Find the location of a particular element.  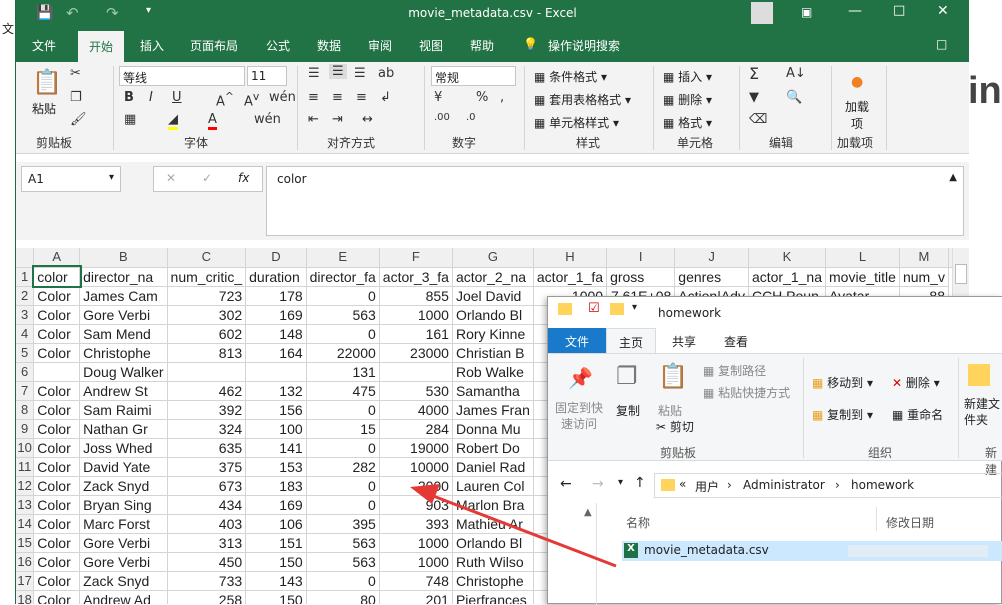

increase-indent-icon: ⇥ is located at coordinates (337, 119).